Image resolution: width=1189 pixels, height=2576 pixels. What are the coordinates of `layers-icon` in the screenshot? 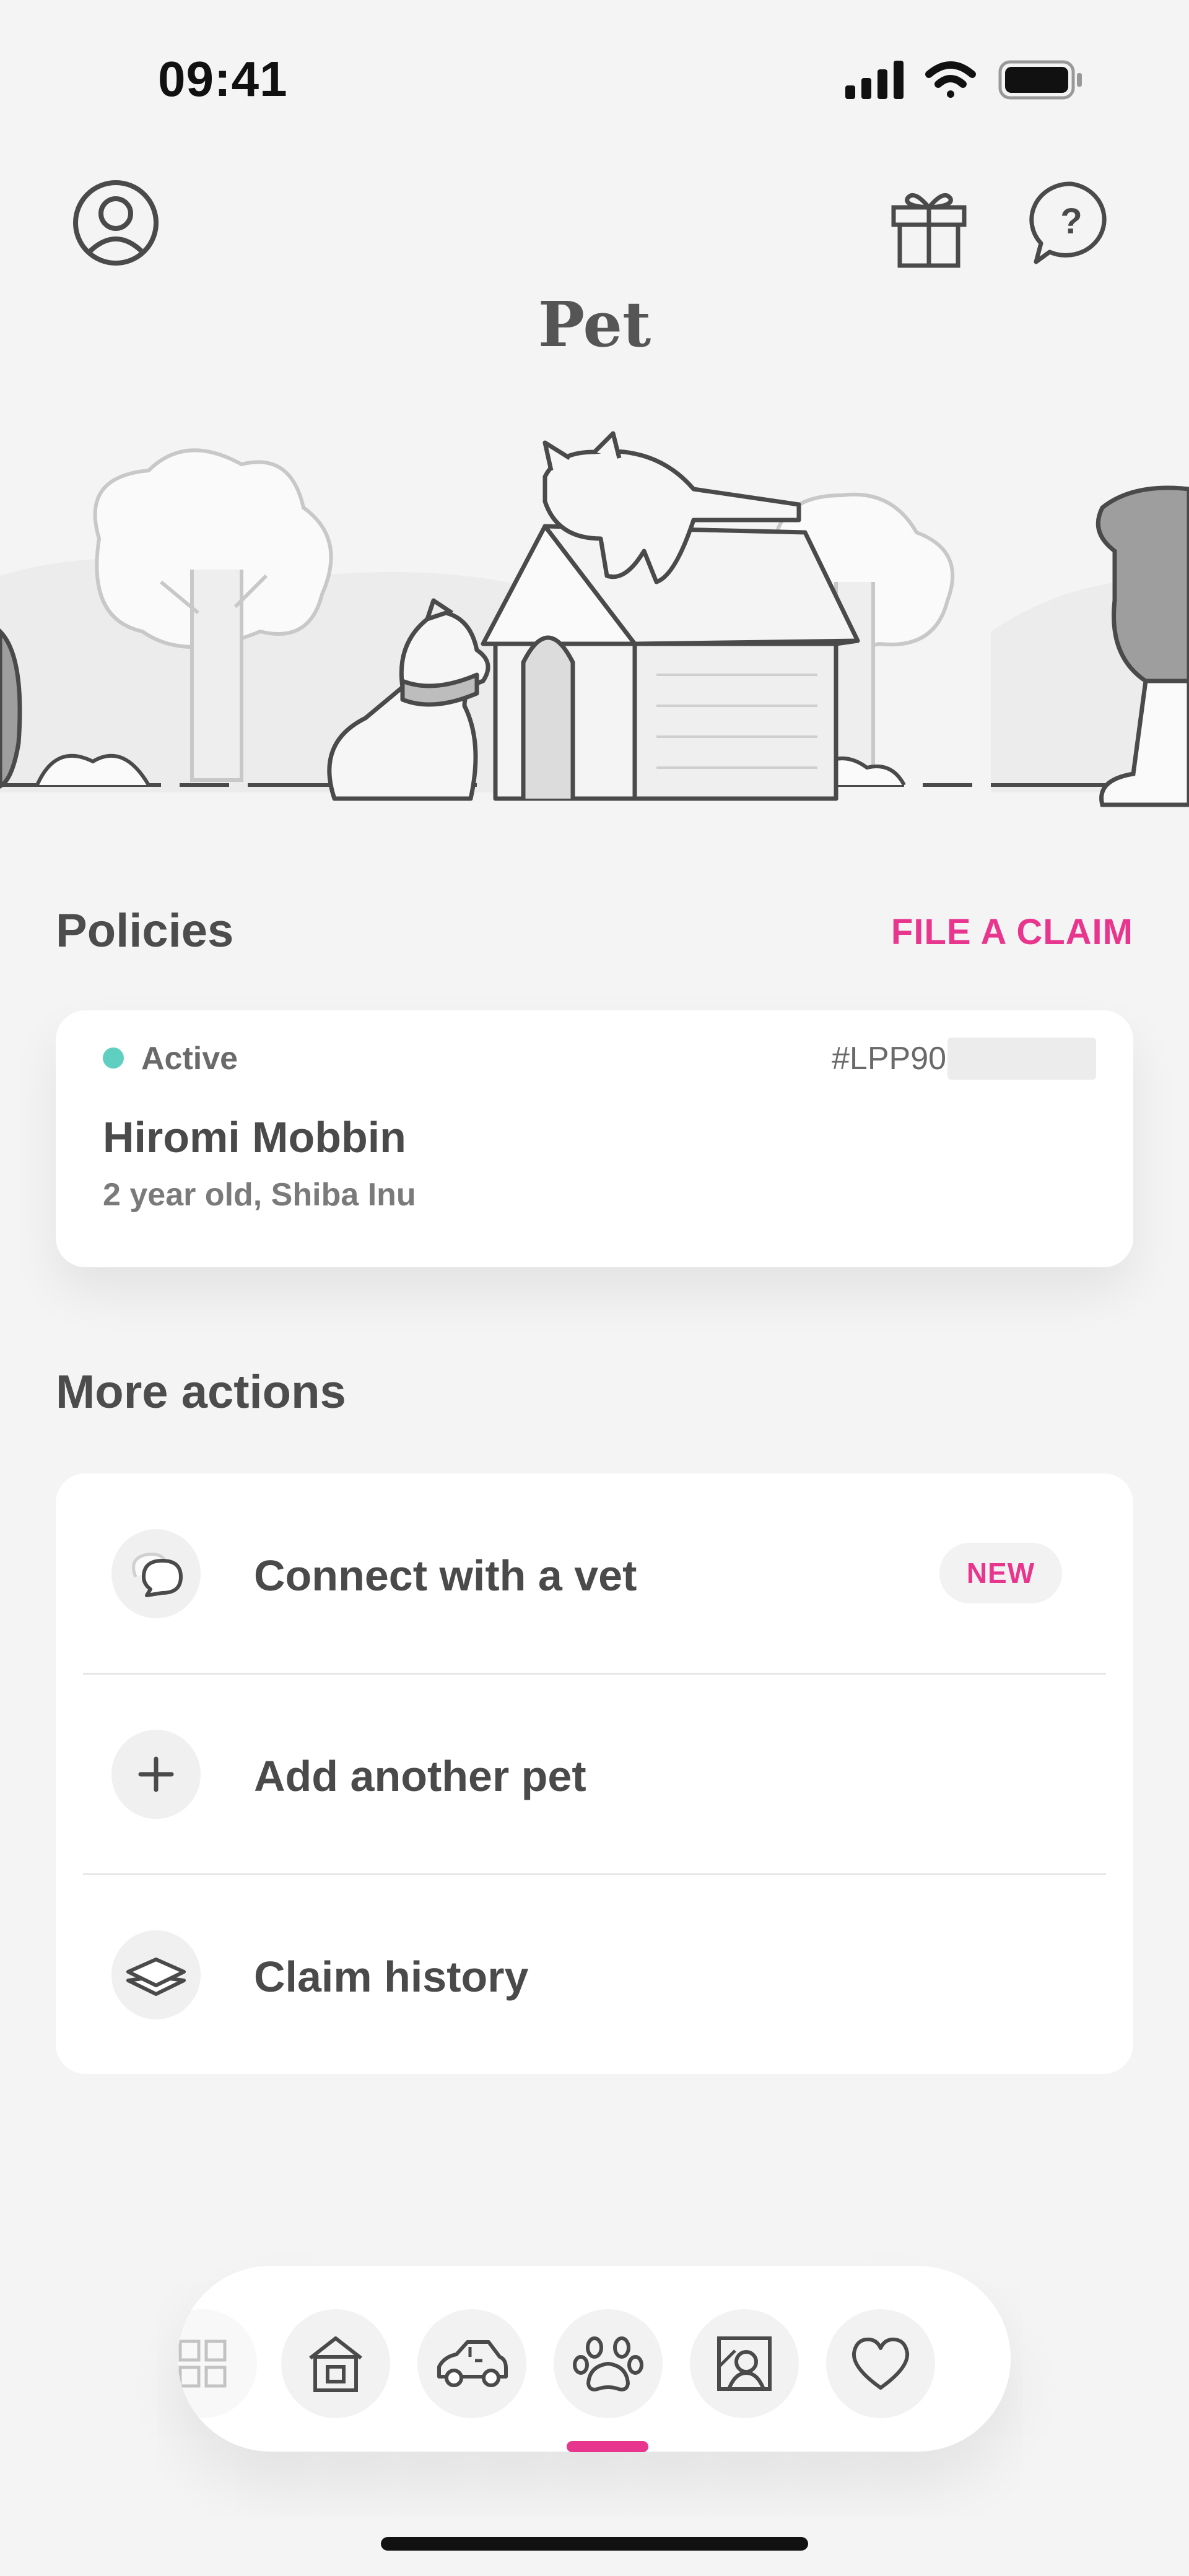 It's located at (156, 1974).